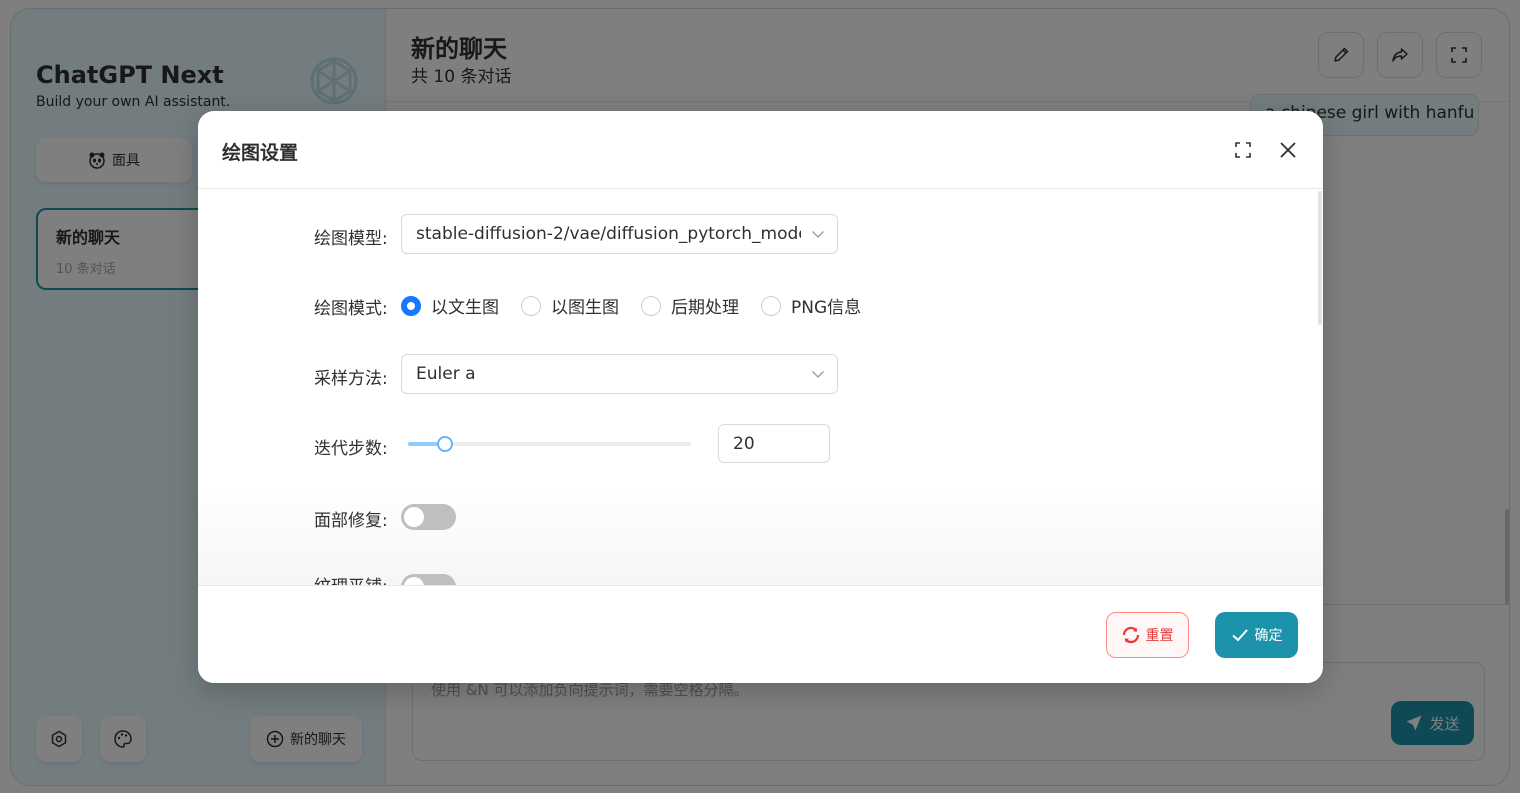 The width and height of the screenshot is (1520, 793). I want to click on modal-maximize-button, so click(1243, 150).